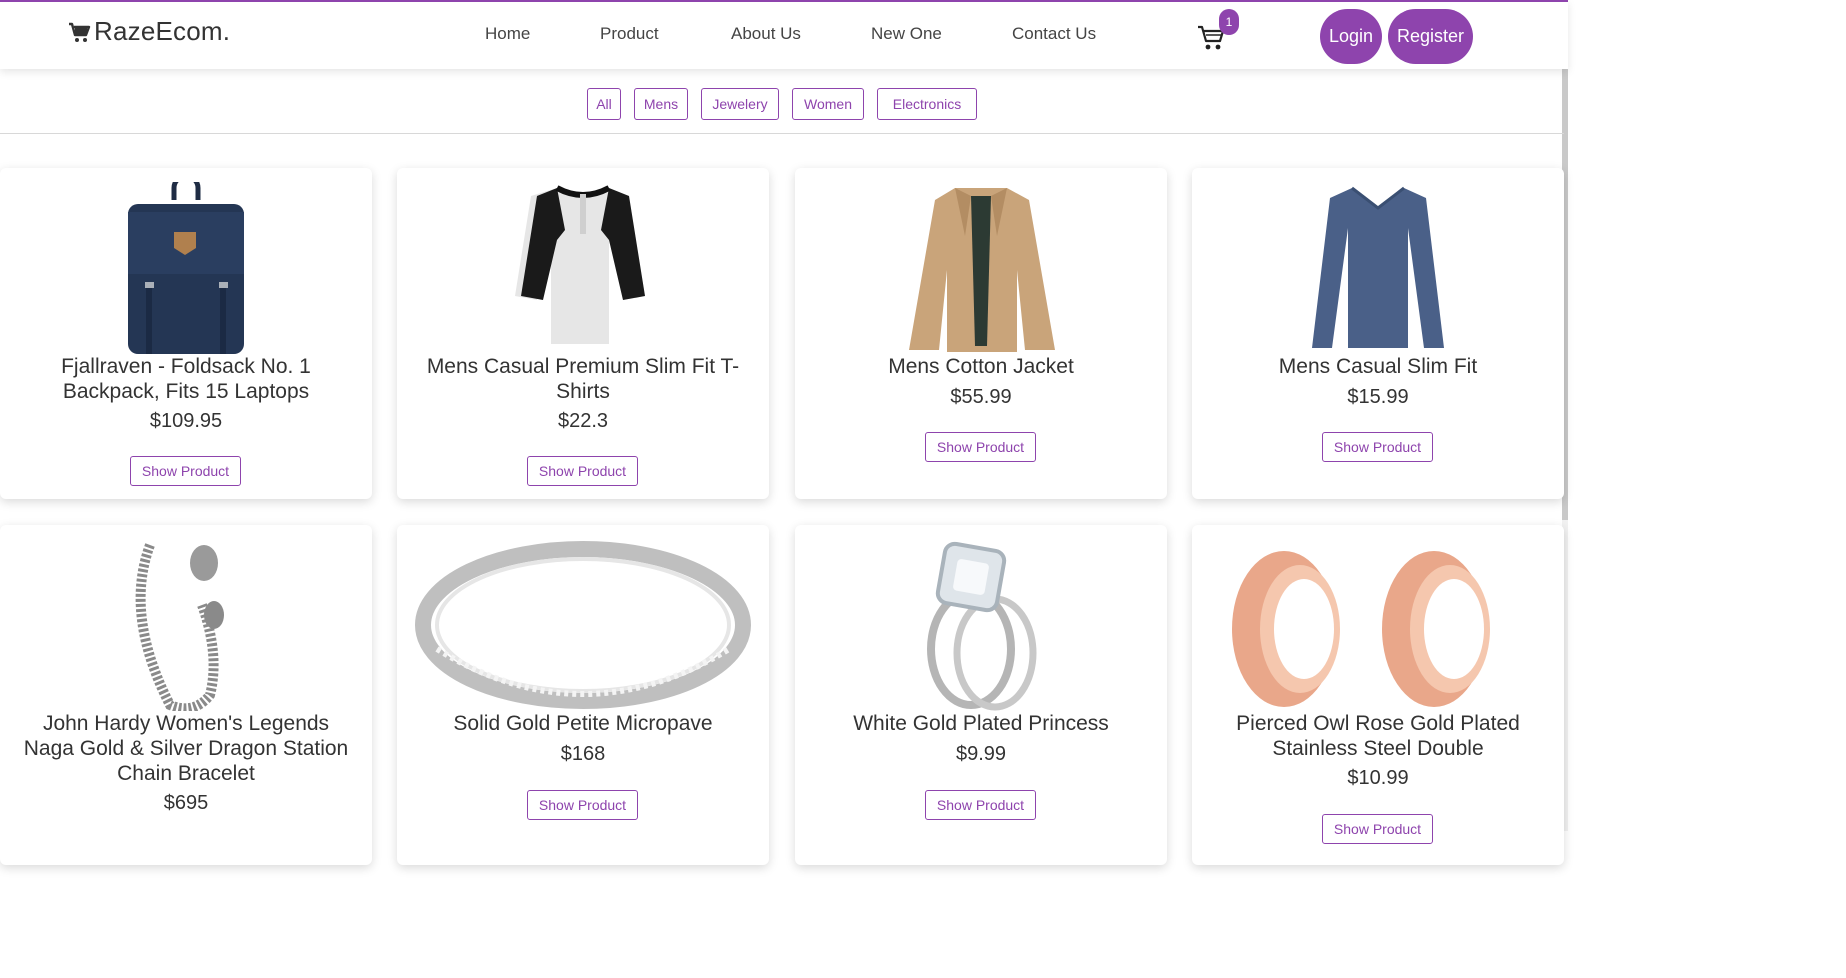 This screenshot has width=1846, height=978. I want to click on longsleeve-shirt-icon, so click(1378, 267).